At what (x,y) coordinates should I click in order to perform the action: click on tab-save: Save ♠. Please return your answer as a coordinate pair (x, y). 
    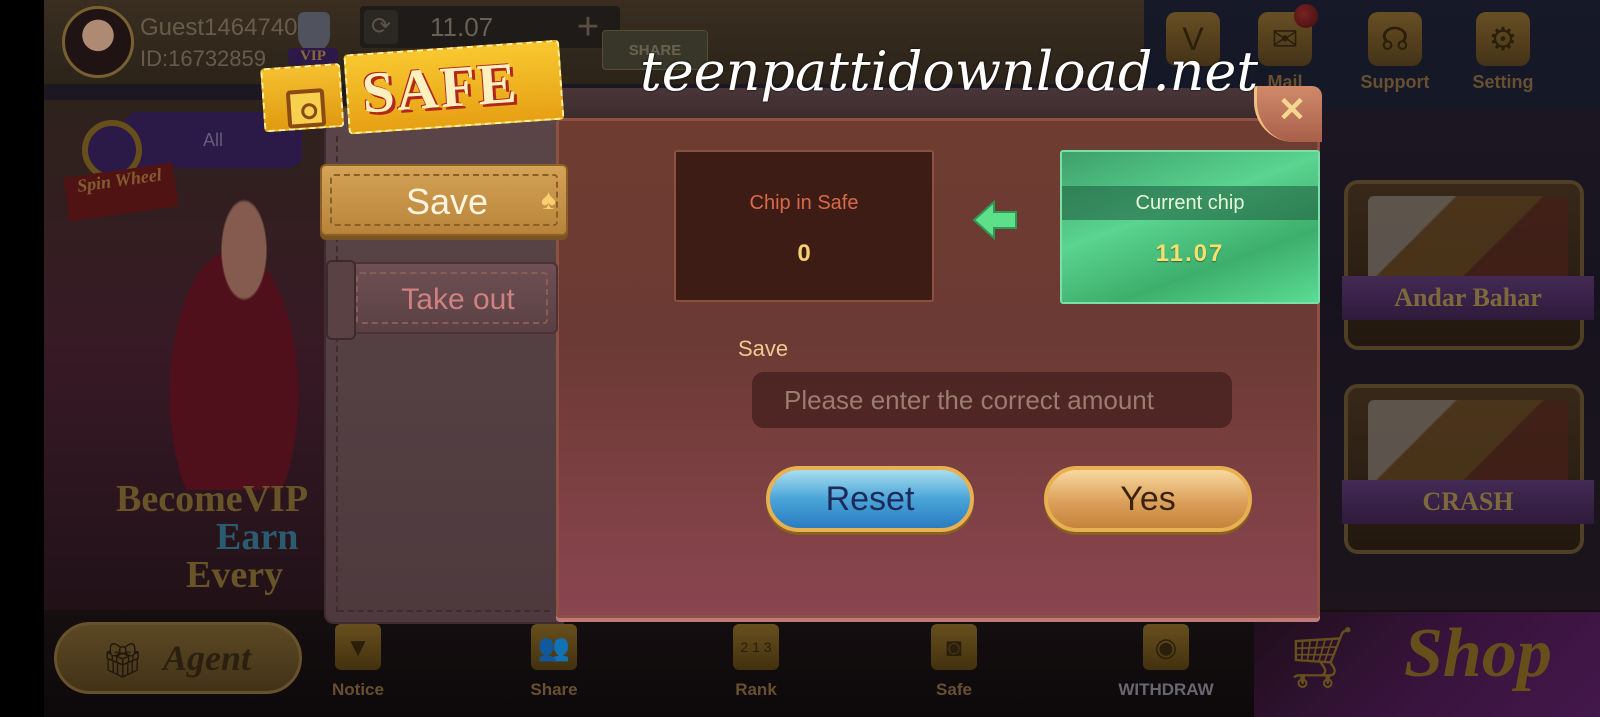
    Looking at the image, I should click on (444, 200).